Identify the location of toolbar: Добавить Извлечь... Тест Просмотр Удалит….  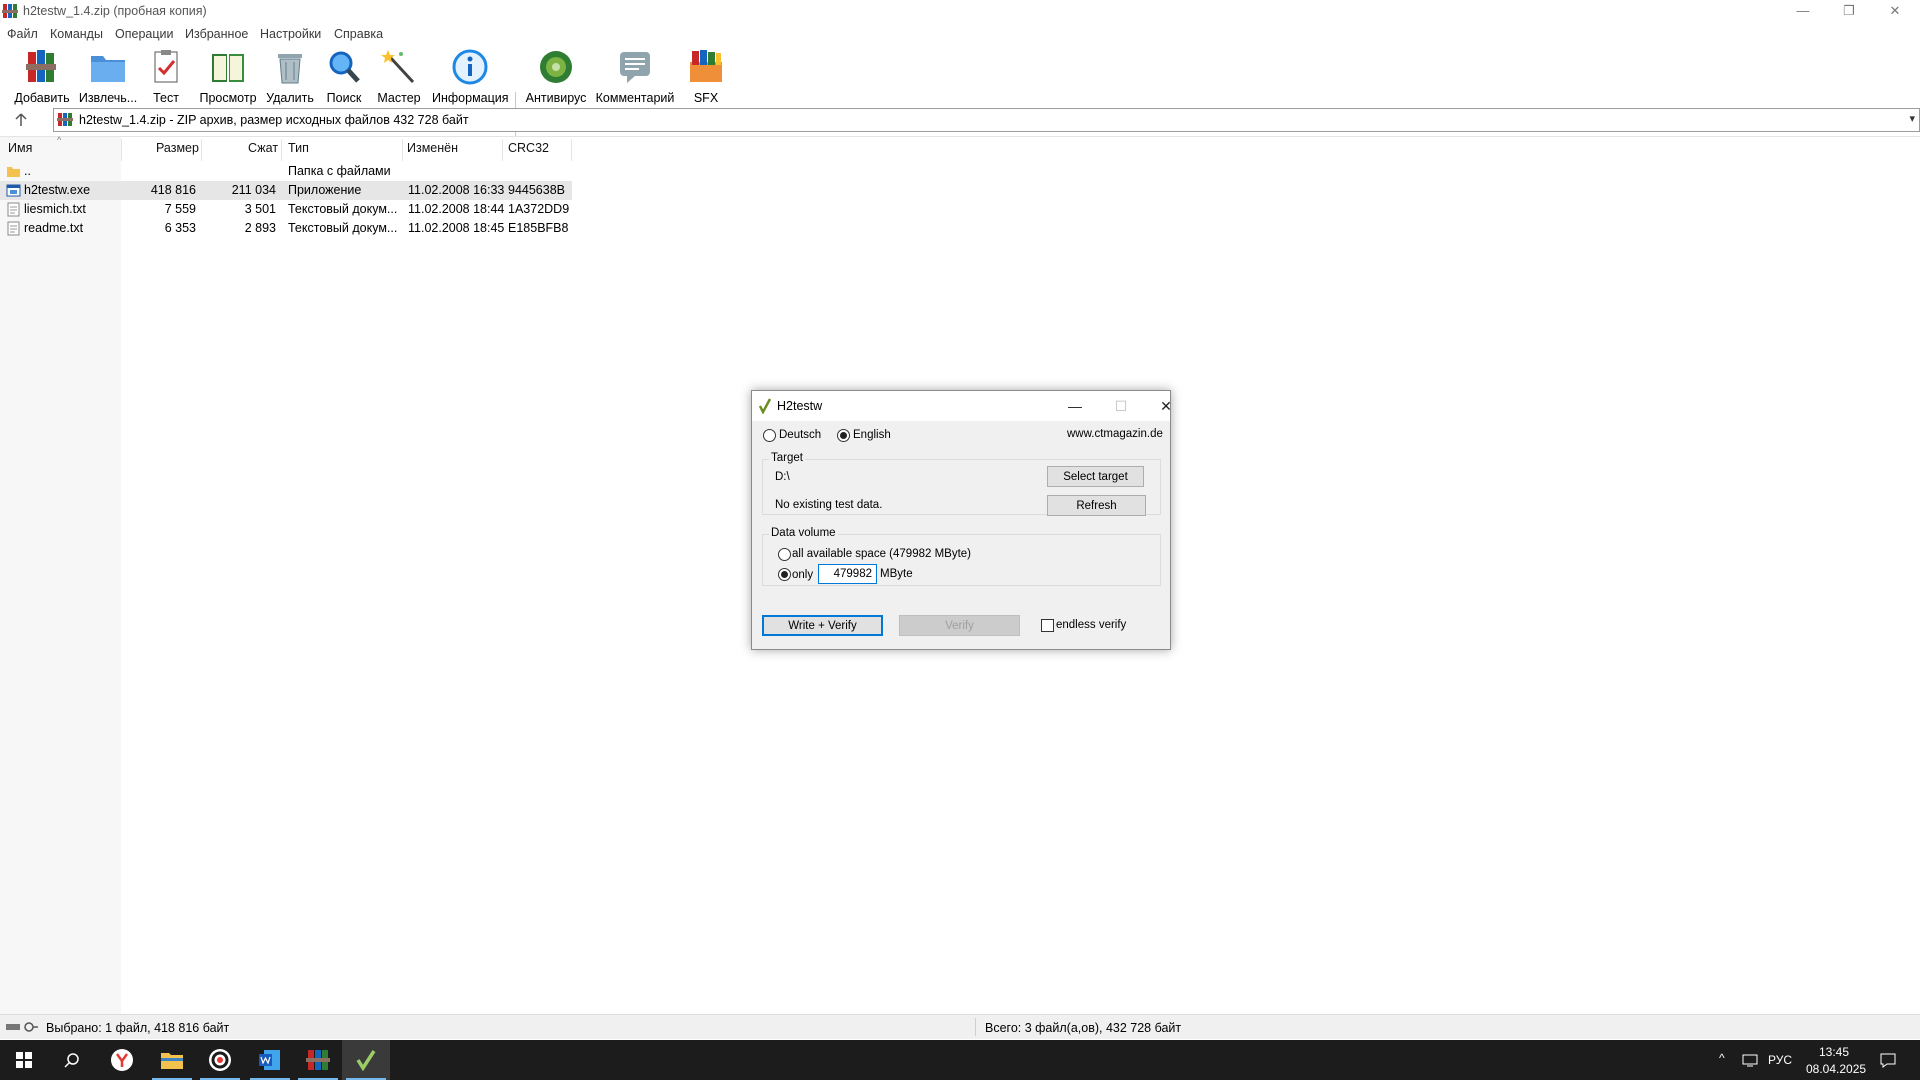
(960, 95).